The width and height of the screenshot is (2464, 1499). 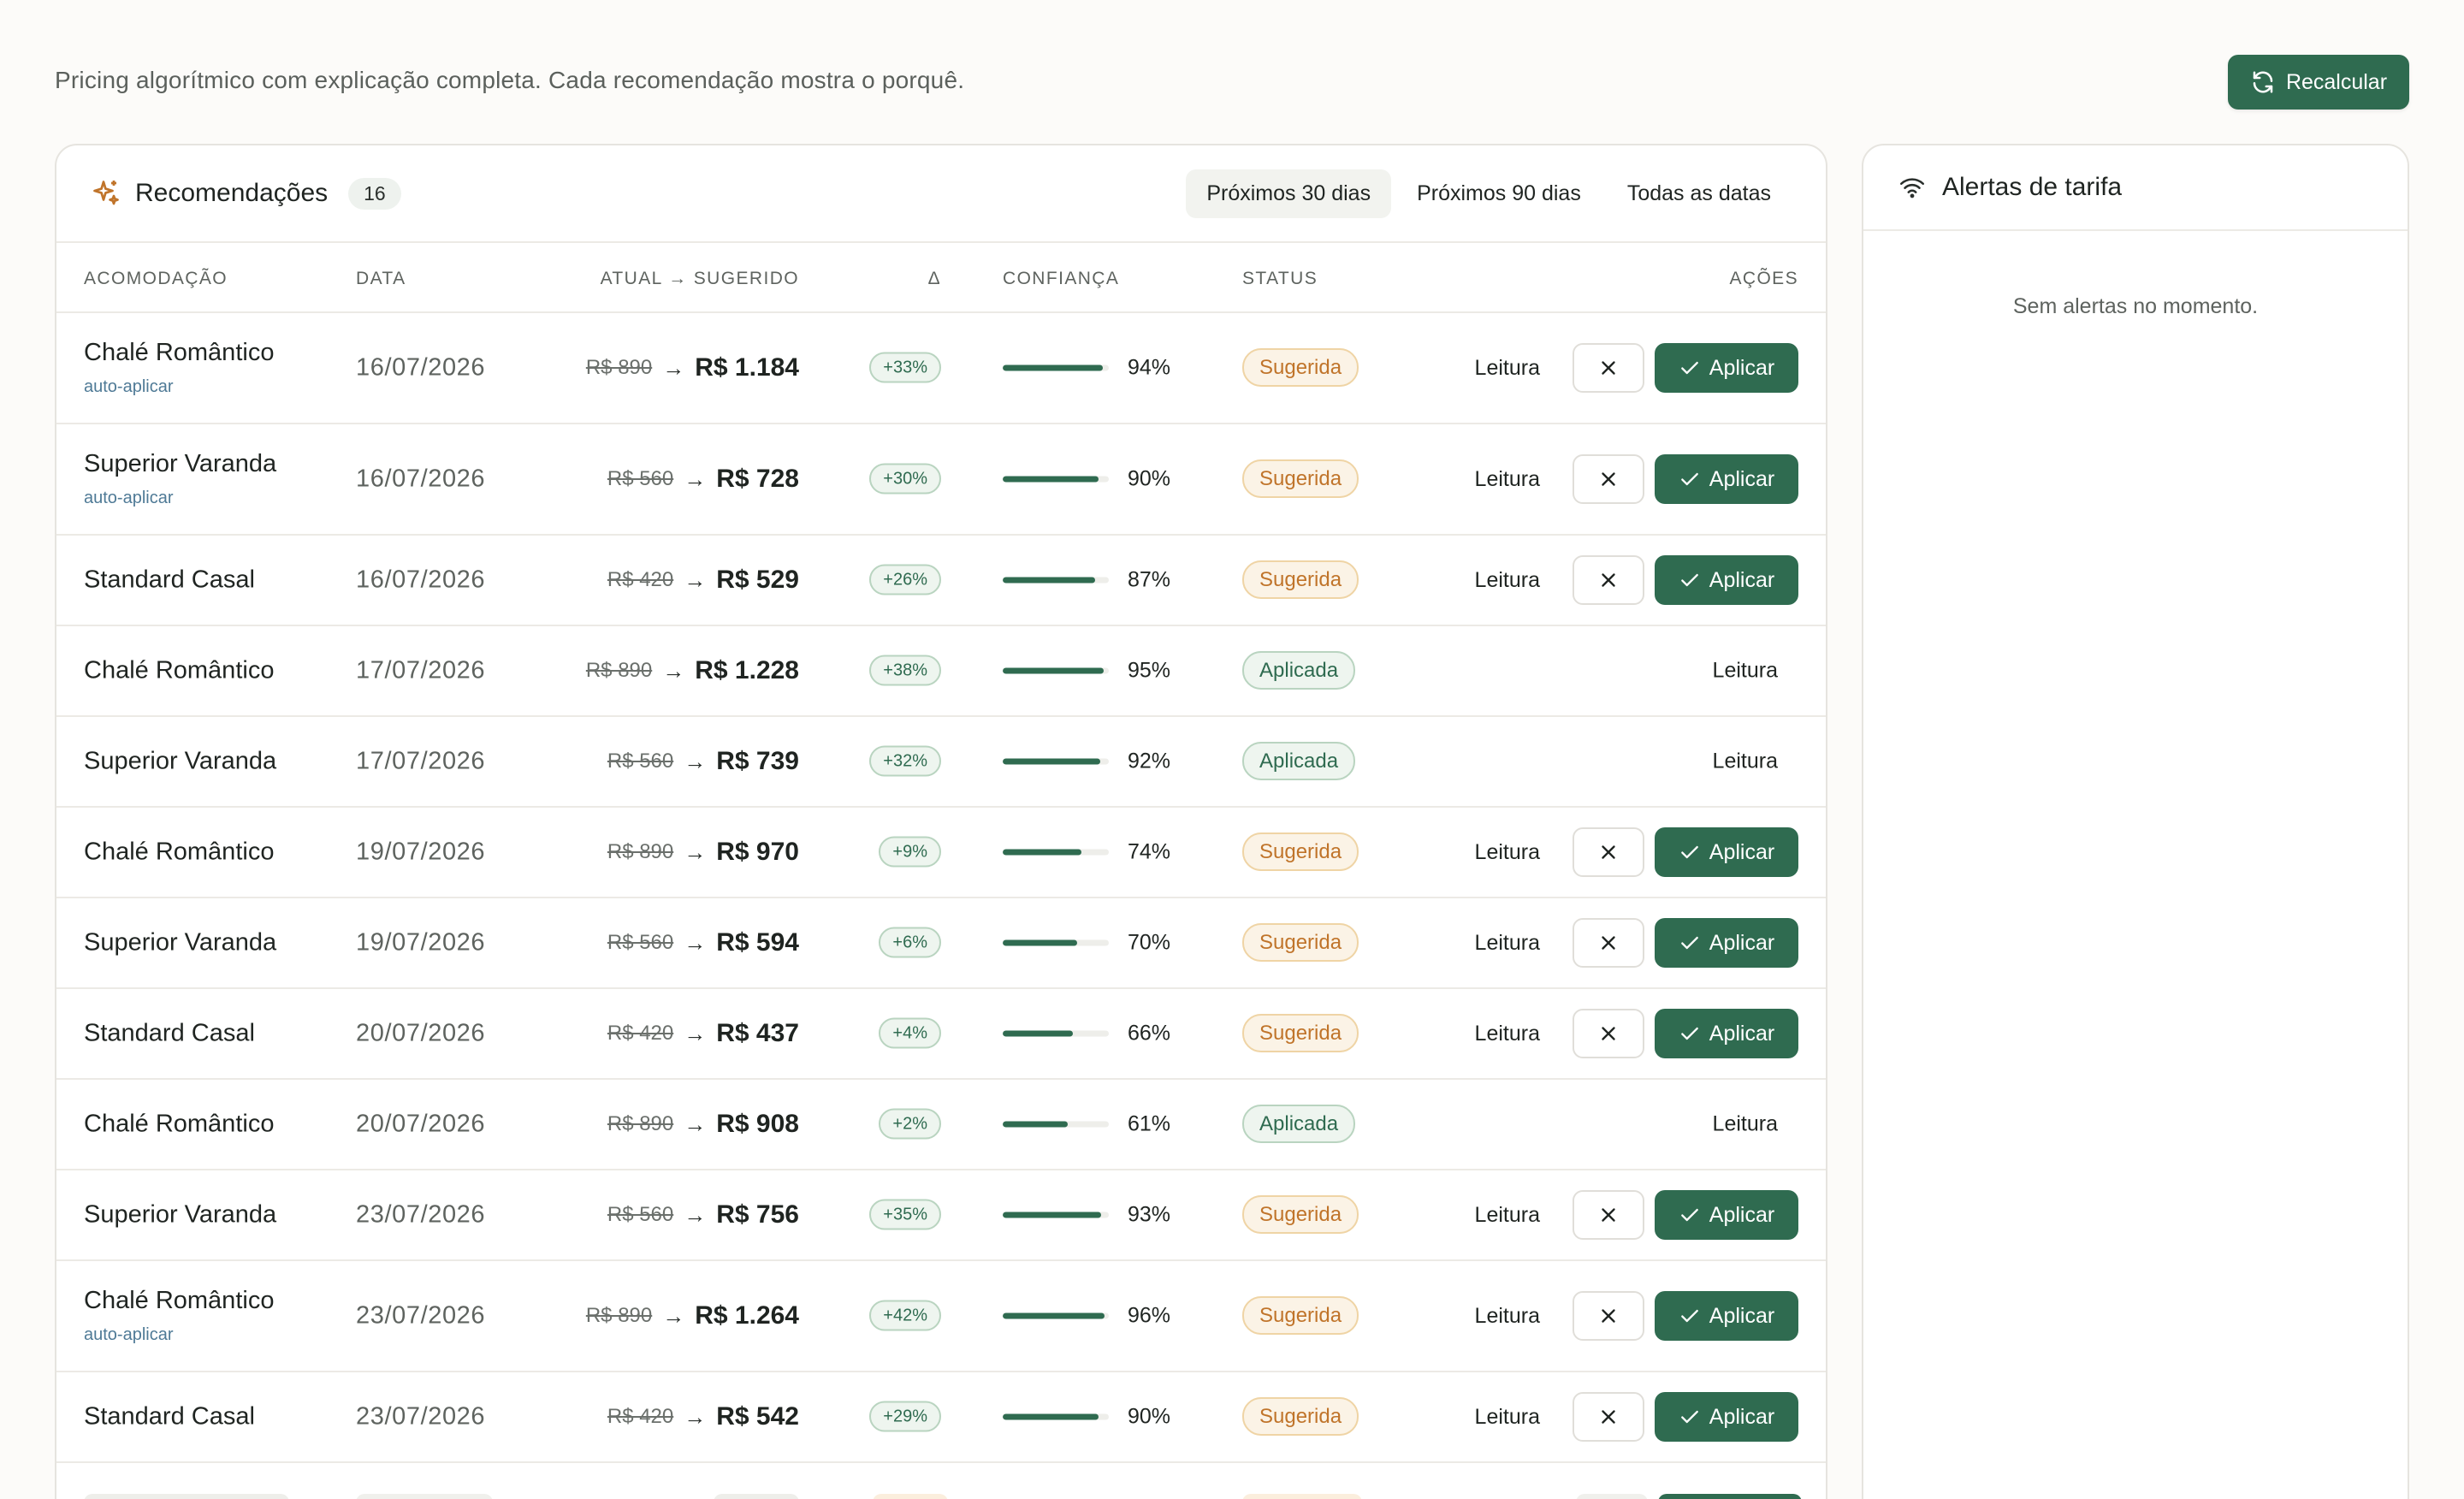 I want to click on price-cell: R$ 420 → R$ 529, so click(x=703, y=580).